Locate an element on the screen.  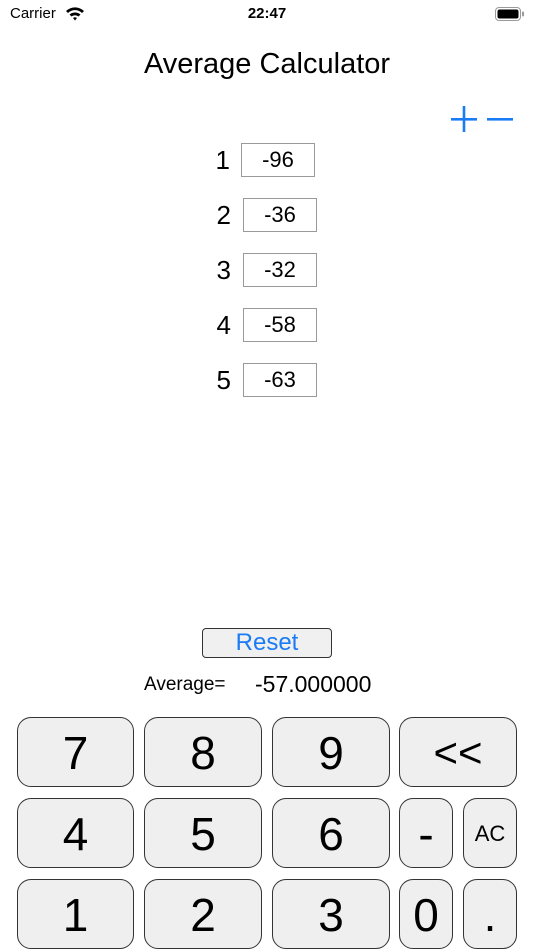
key-4: 4 is located at coordinates (75, 833).